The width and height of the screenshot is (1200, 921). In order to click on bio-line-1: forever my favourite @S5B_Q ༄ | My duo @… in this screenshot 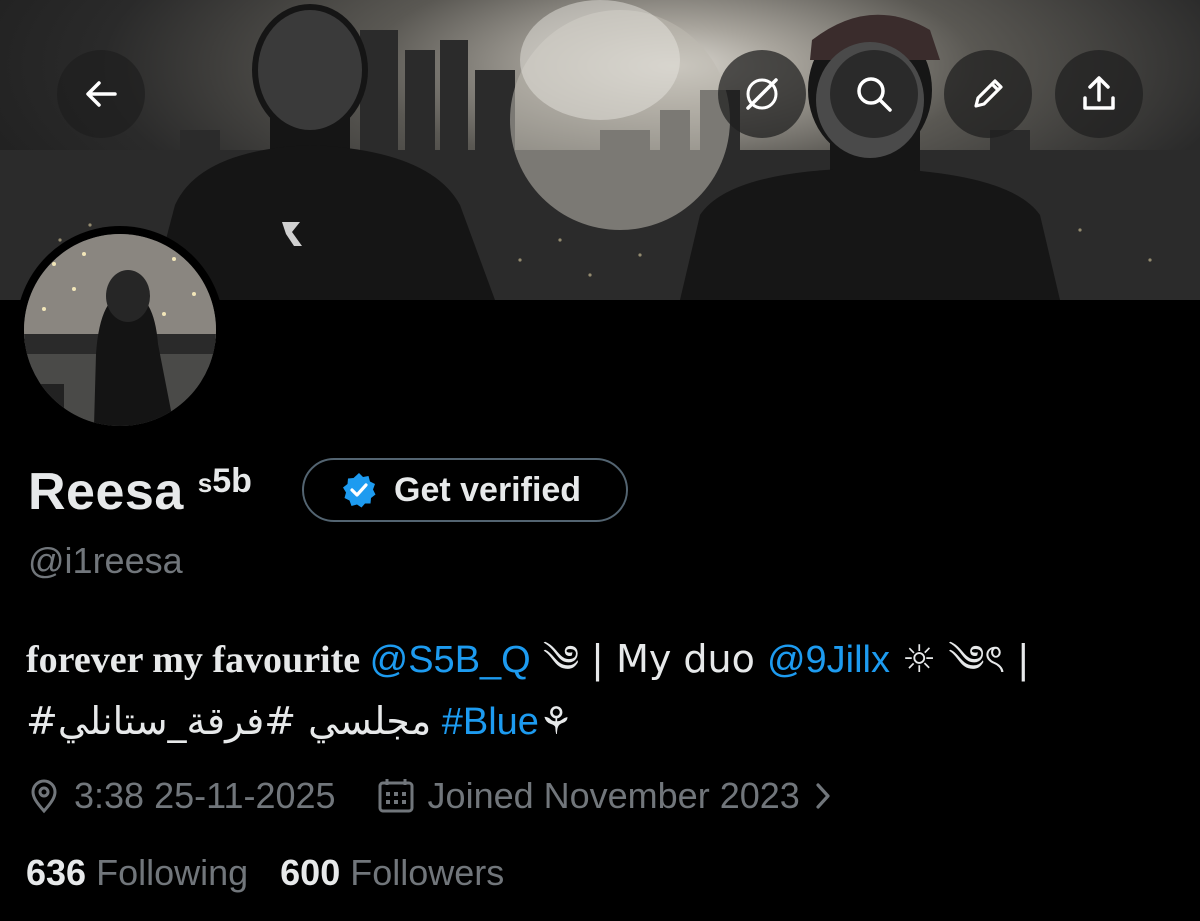, I will do `click(606, 659)`.